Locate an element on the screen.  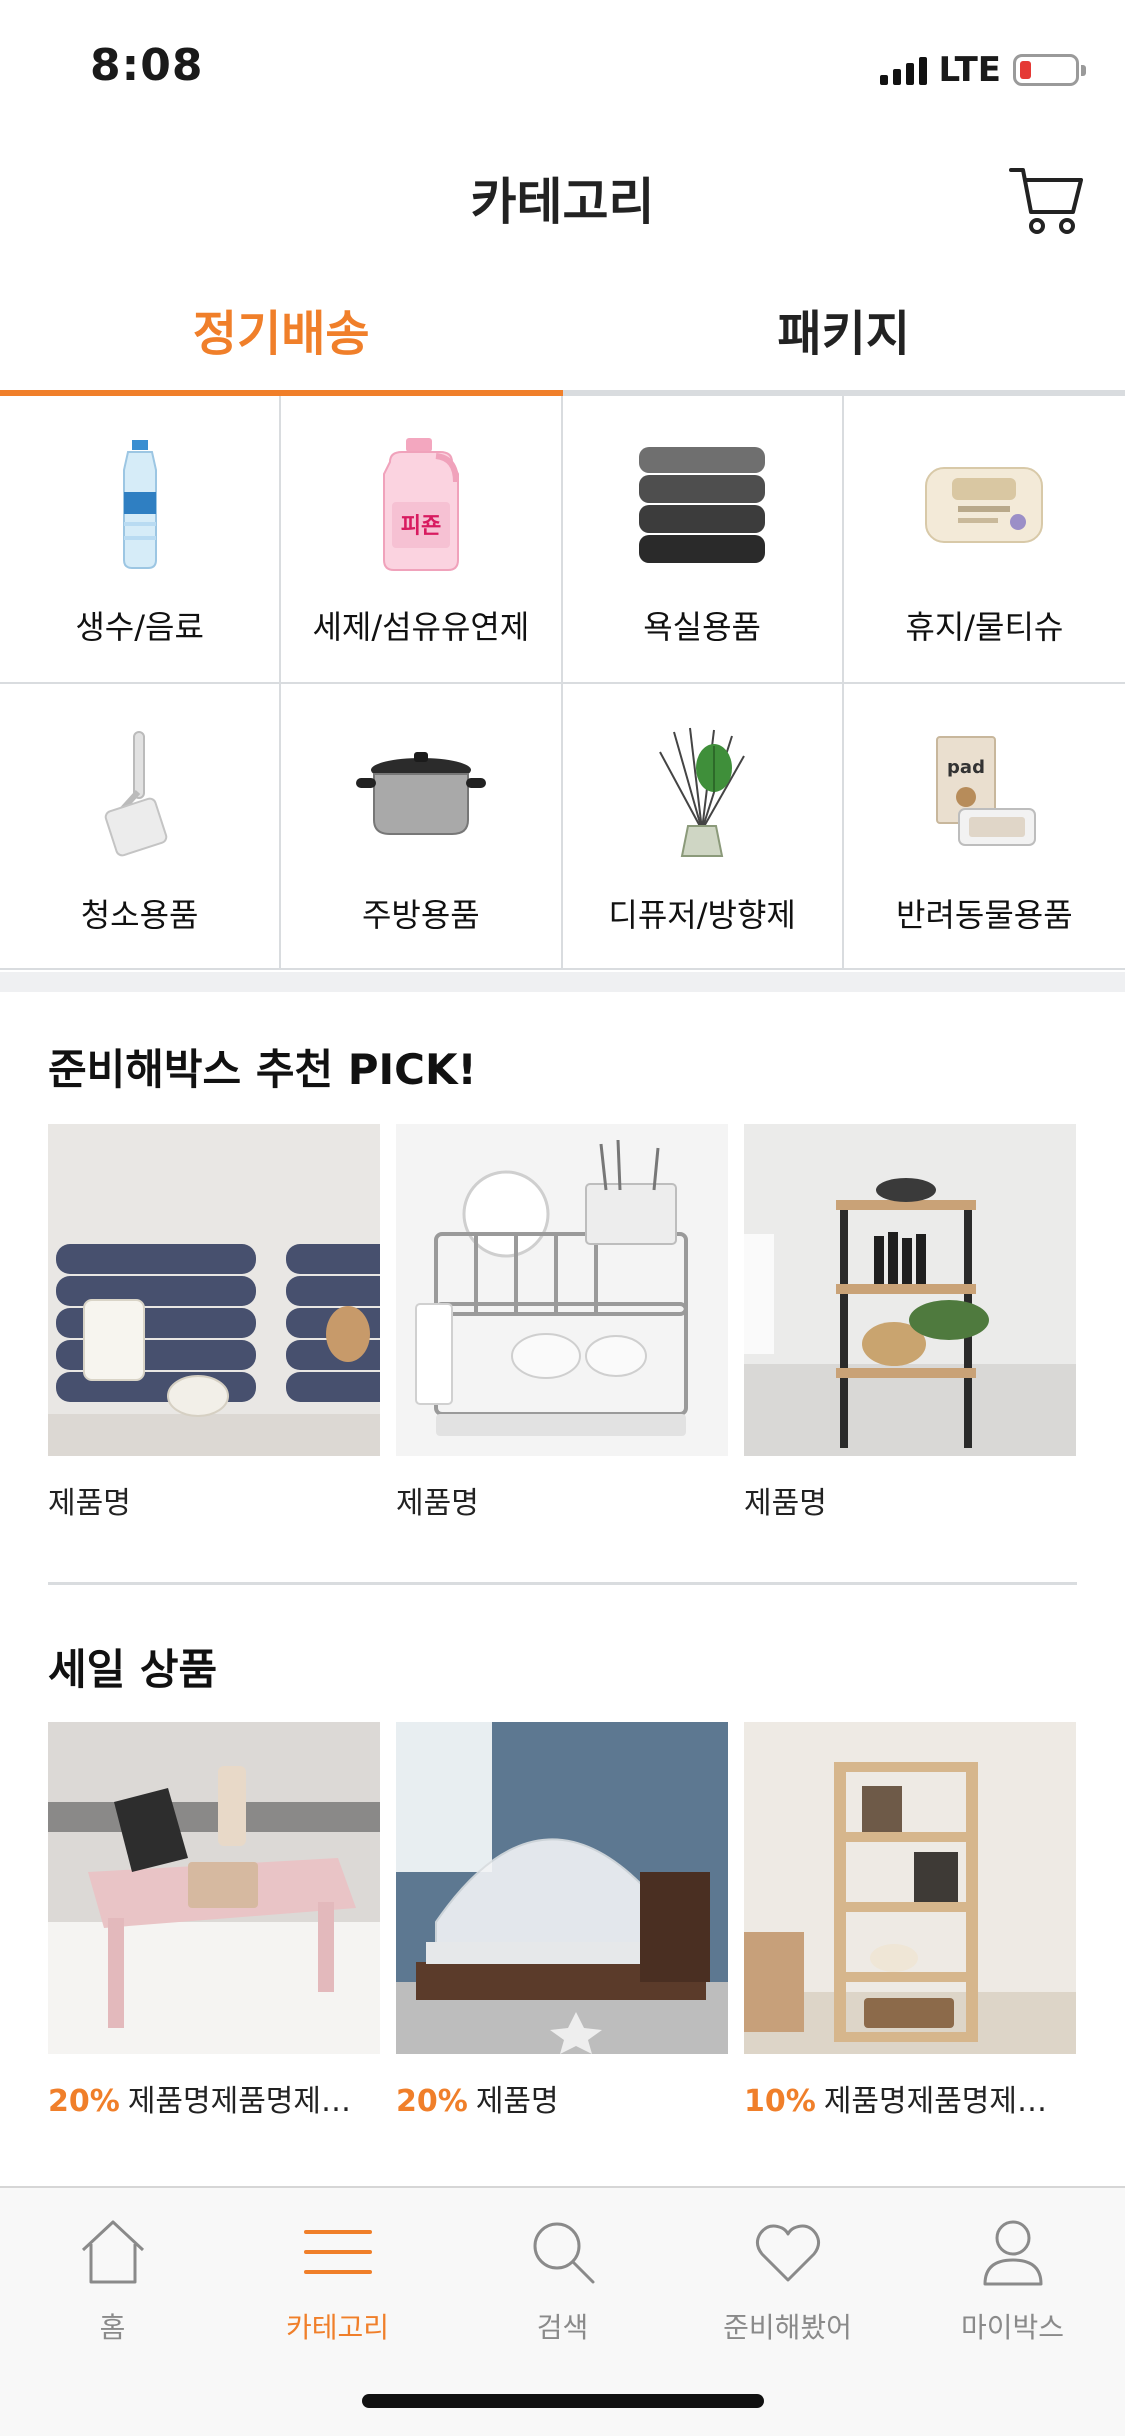
sale-product-card: 20% 제품명 is located at coordinates (562, 1921).